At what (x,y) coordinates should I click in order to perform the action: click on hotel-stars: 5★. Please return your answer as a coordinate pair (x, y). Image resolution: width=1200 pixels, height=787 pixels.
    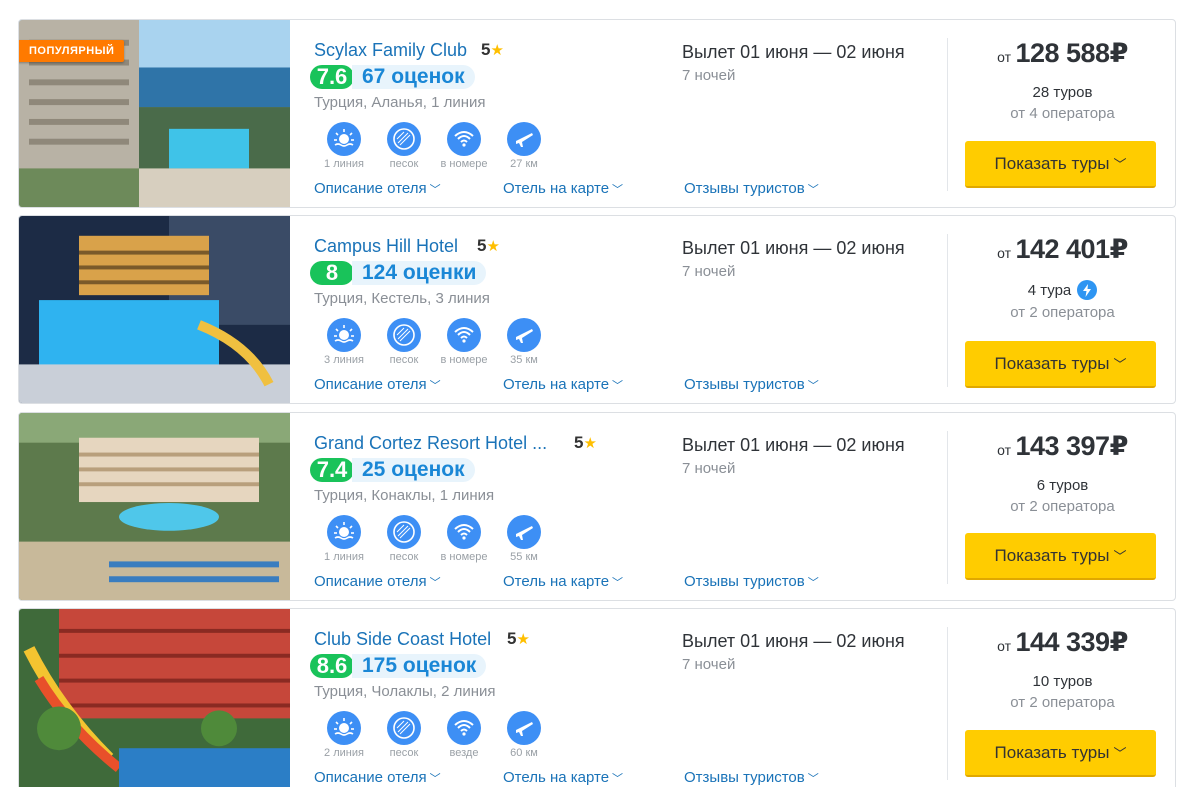
    Looking at the image, I should click on (585, 443).